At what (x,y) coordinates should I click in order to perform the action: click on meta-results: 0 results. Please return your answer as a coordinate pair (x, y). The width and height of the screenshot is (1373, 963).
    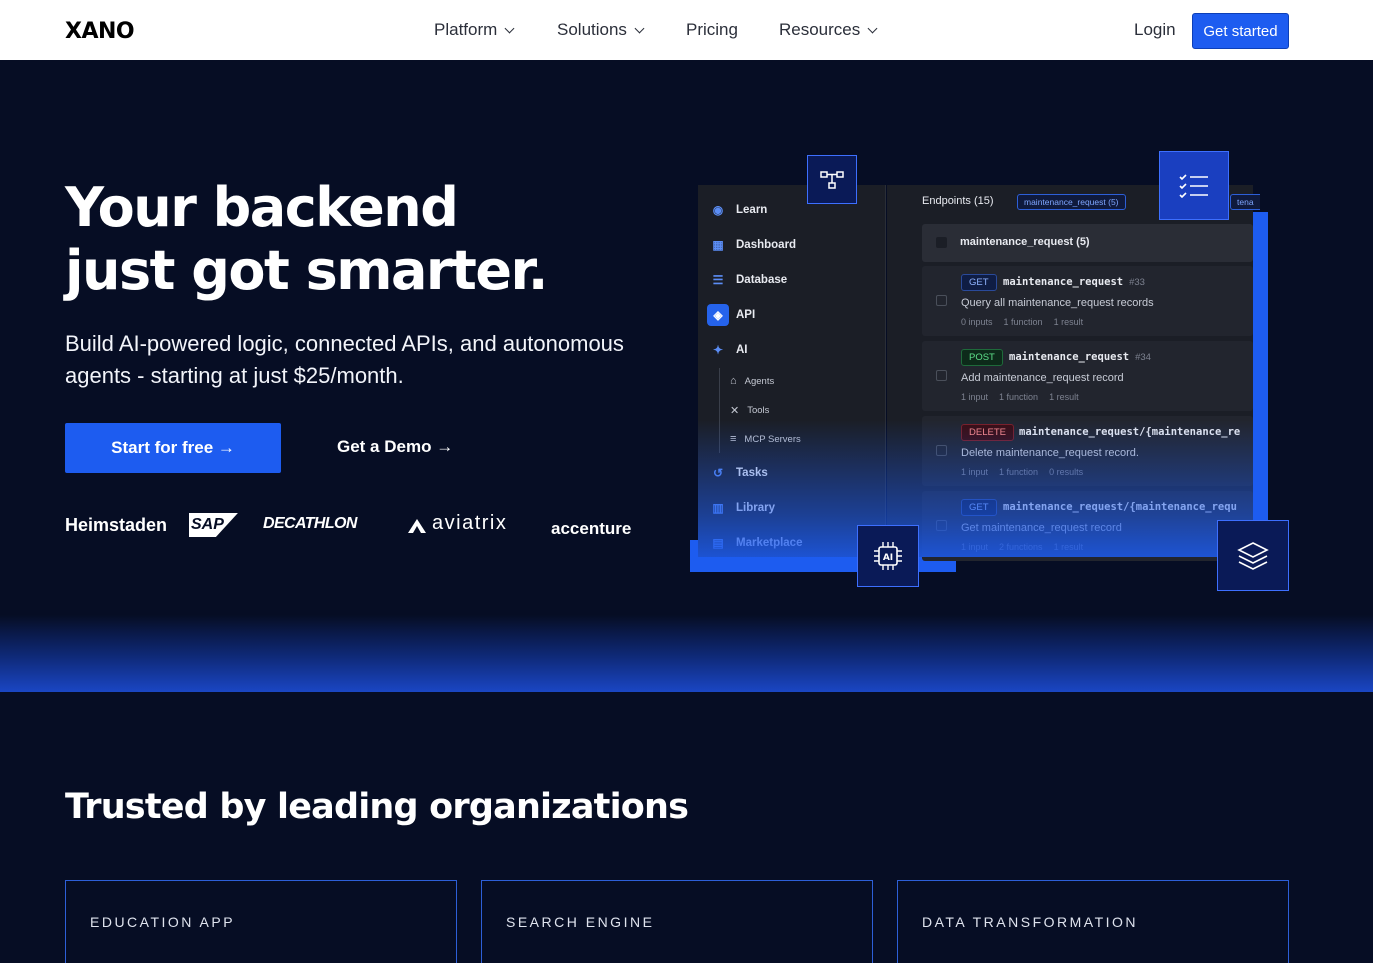
    Looking at the image, I should click on (1066, 472).